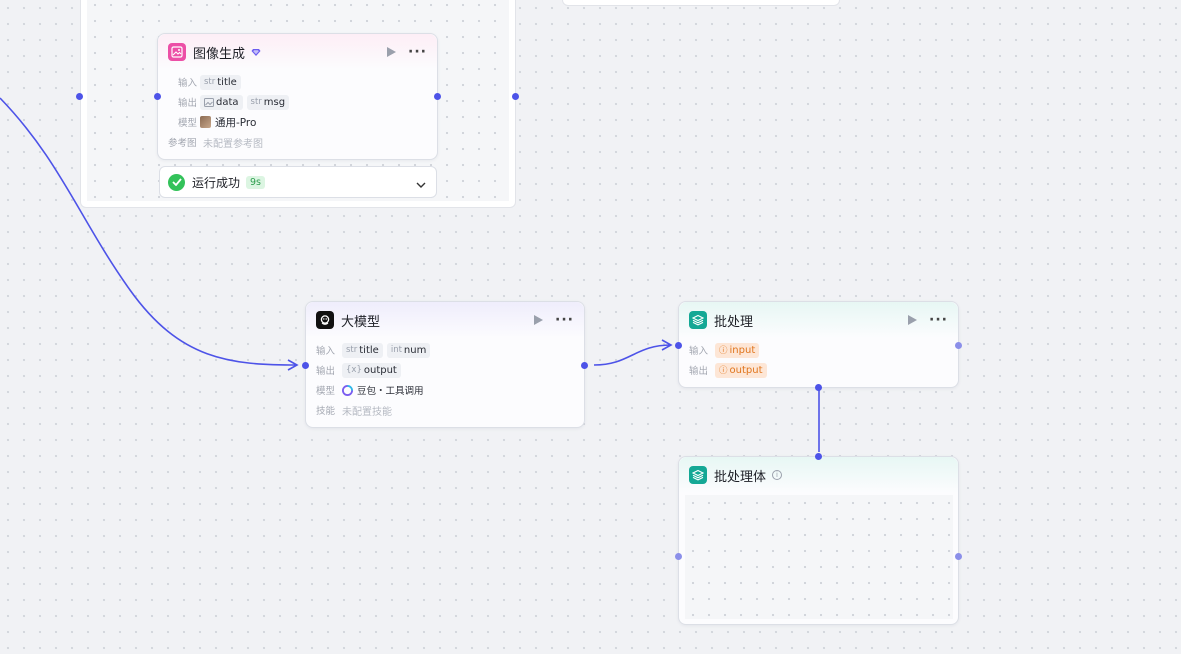 This screenshot has height=654, width=1181. What do you see at coordinates (297, 122) in the screenshot?
I see `image-model-row: 模型 通用-Pro` at bounding box center [297, 122].